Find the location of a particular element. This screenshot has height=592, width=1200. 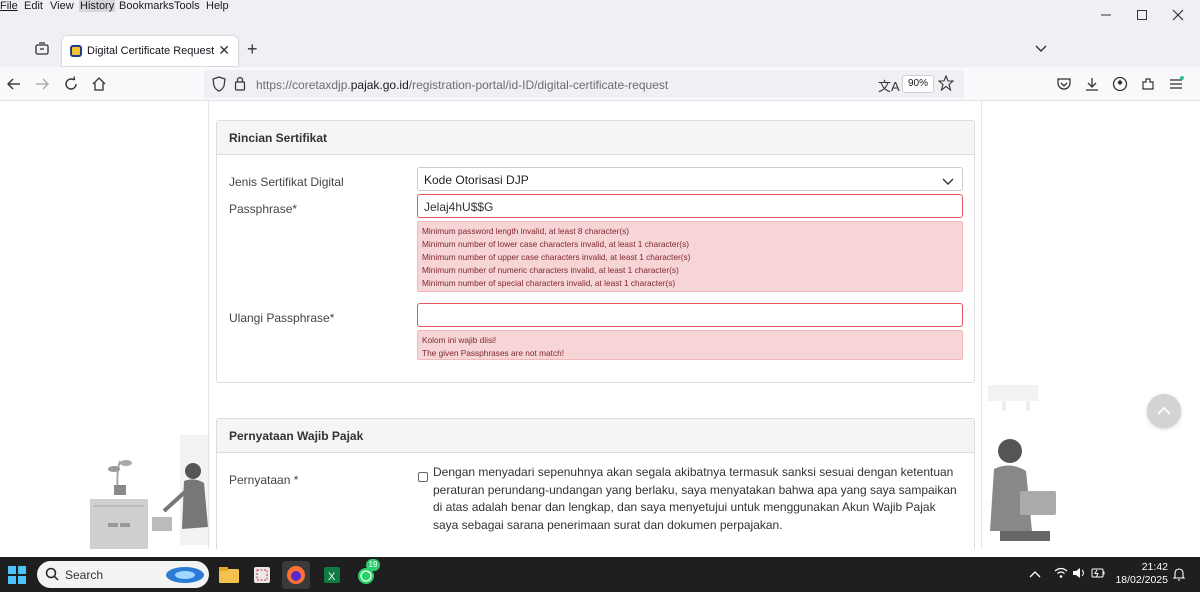

notification-bell-icon is located at coordinates (1179, 575).